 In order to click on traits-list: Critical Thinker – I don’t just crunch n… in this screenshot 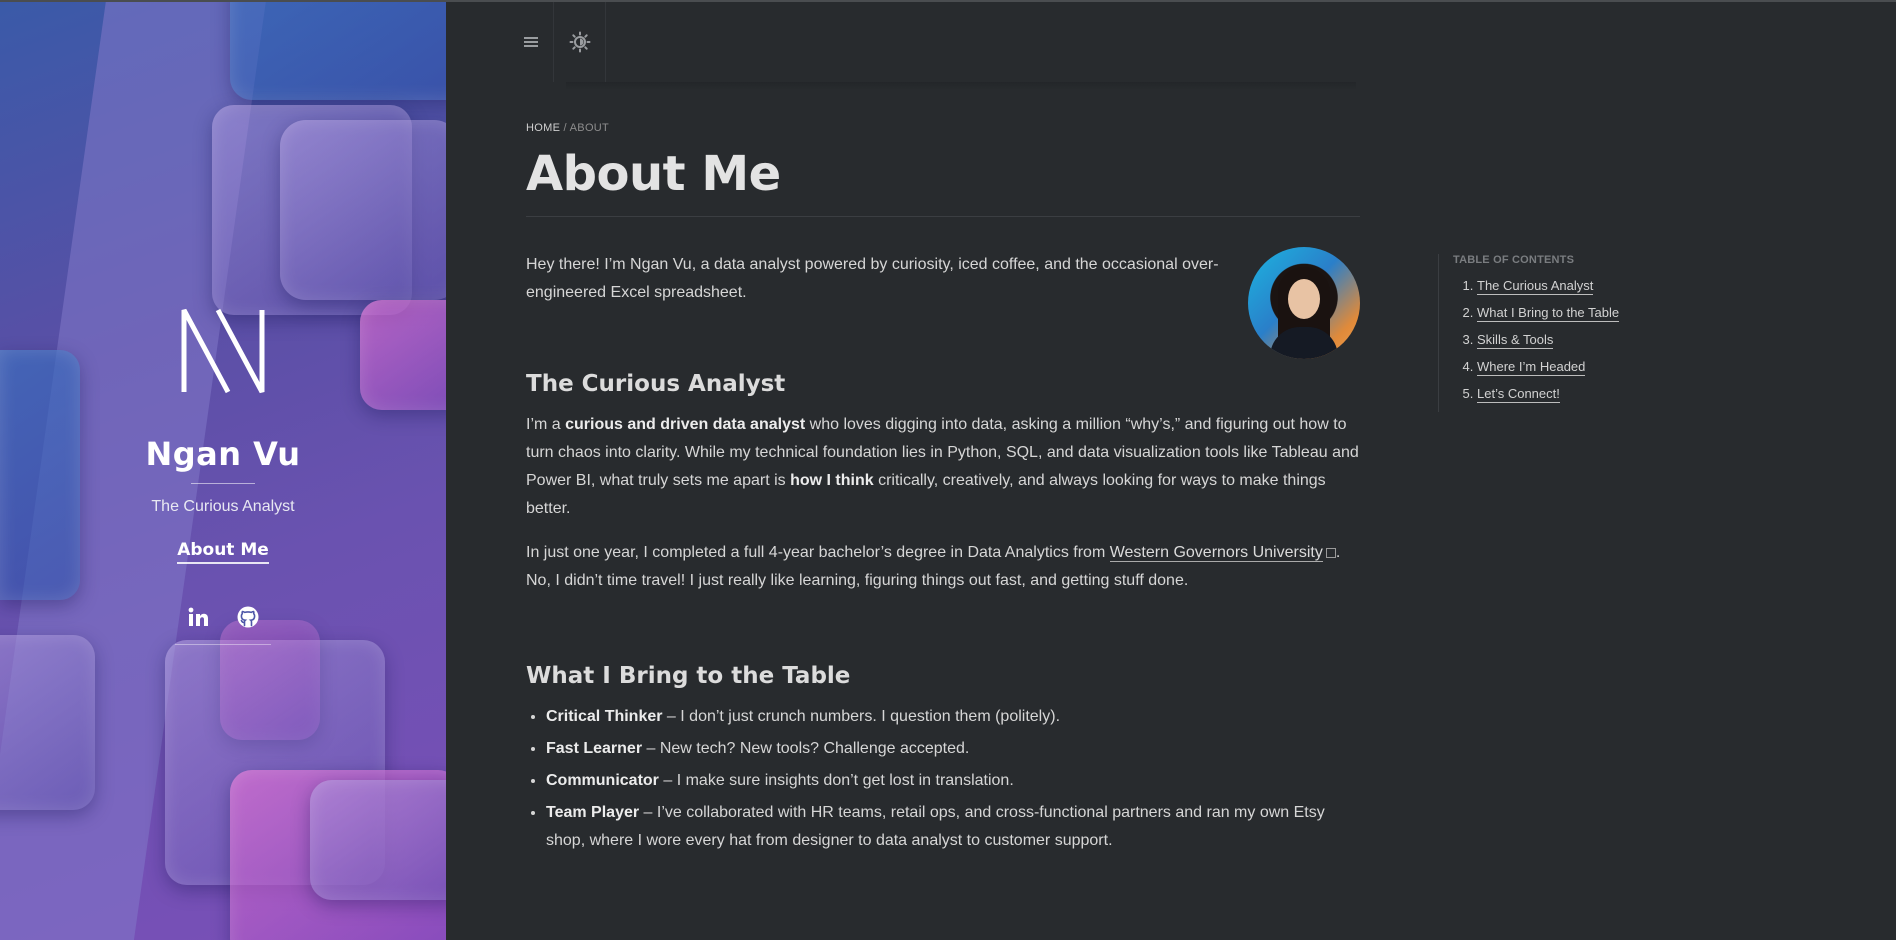, I will do `click(943, 779)`.